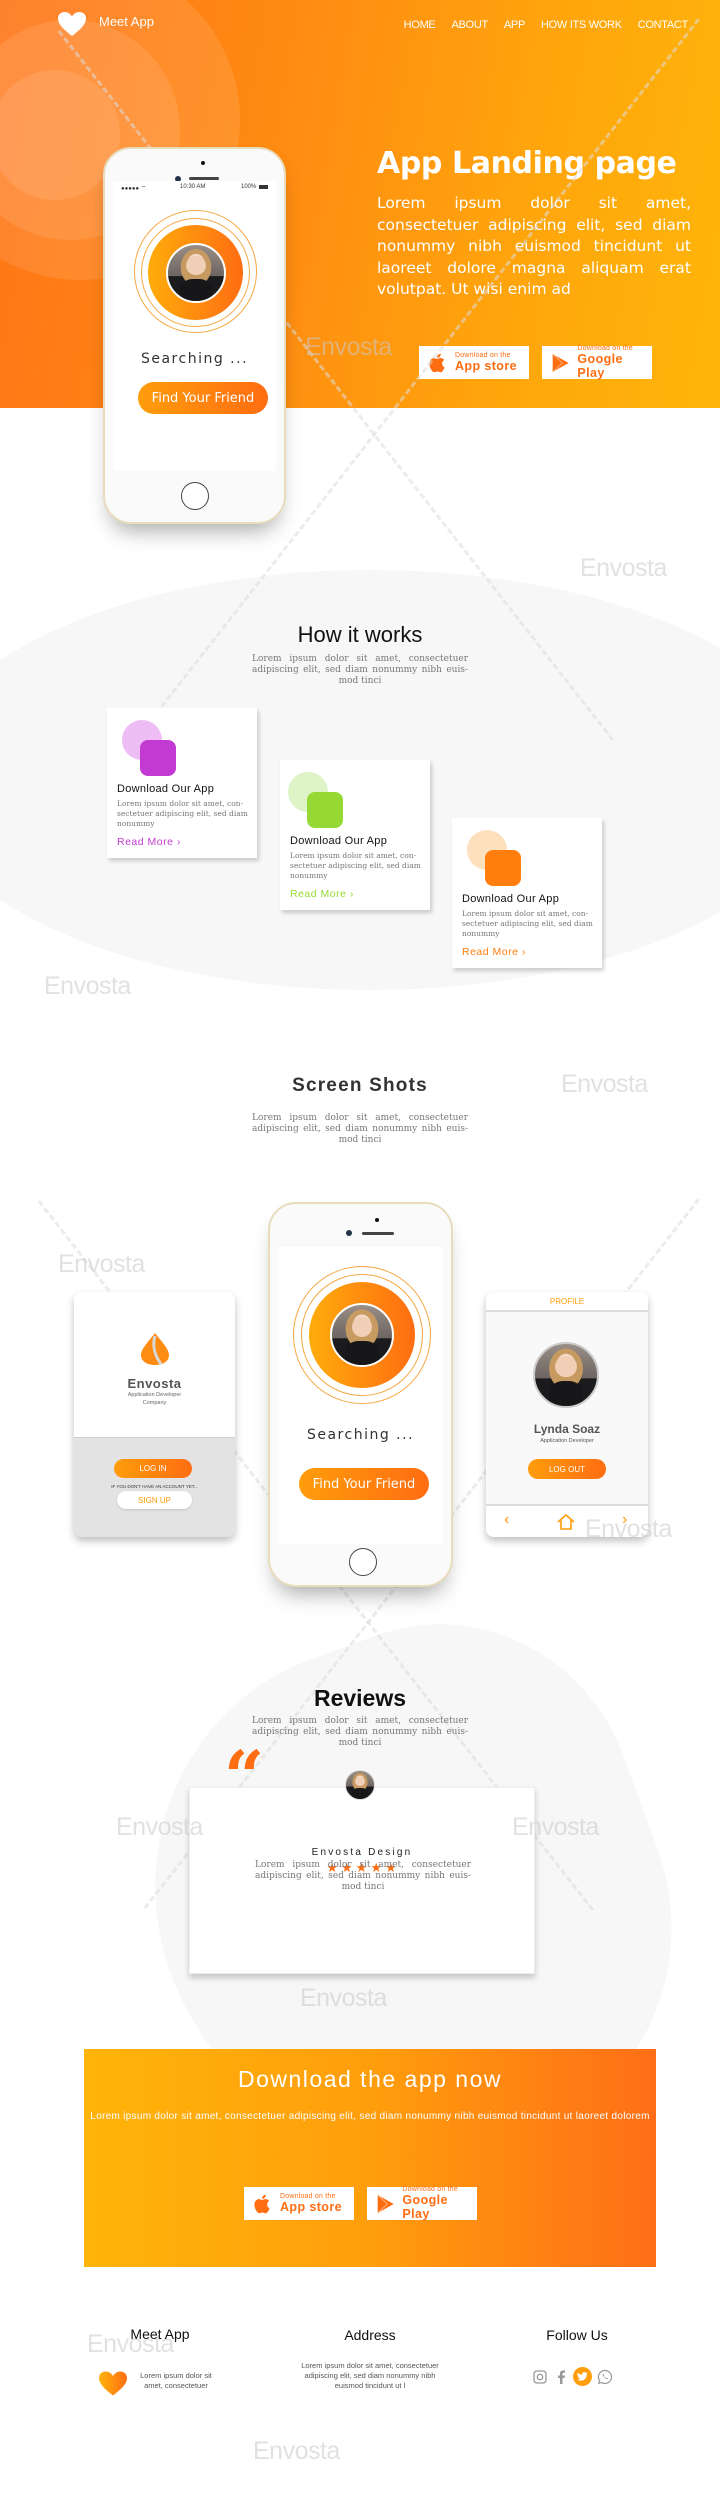  Describe the element at coordinates (663, 25) in the screenshot. I see `nav-contact: CONTACT` at that location.